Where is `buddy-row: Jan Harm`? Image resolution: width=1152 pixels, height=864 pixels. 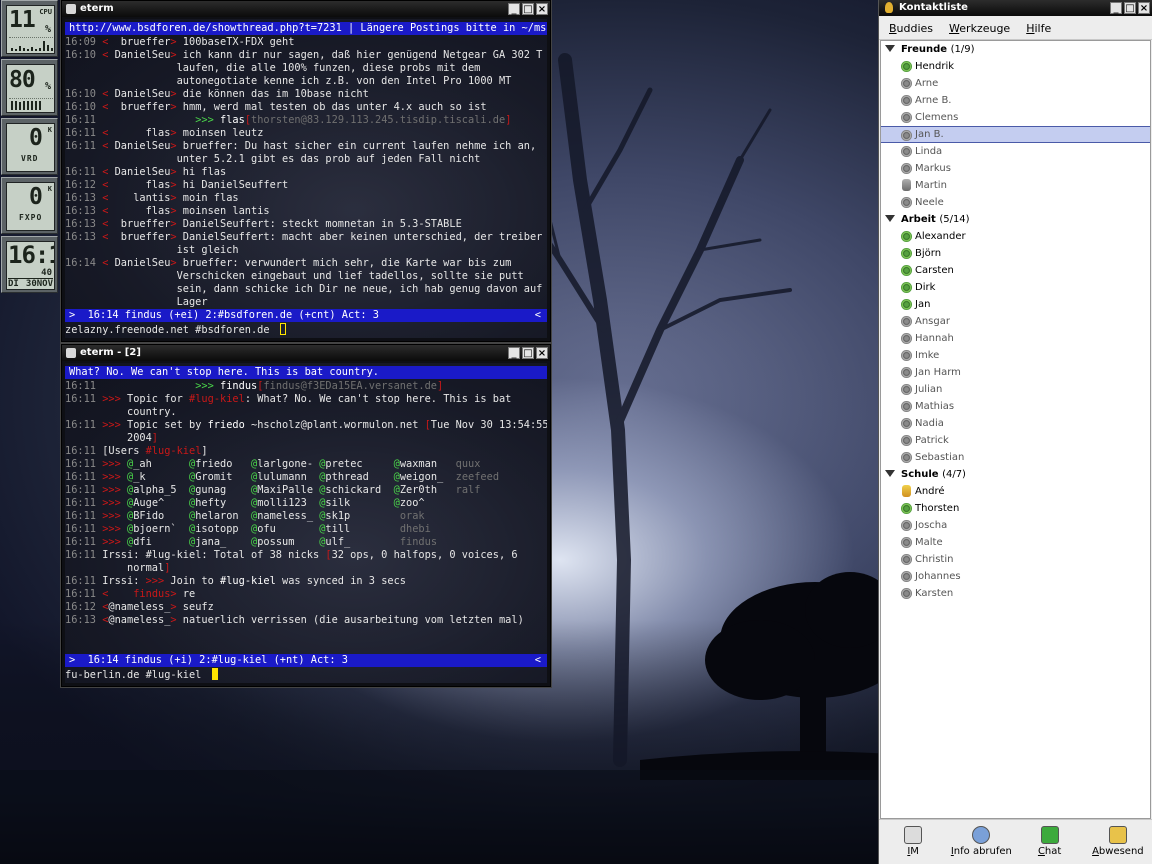 buddy-row: Jan Harm is located at coordinates (1015, 372).